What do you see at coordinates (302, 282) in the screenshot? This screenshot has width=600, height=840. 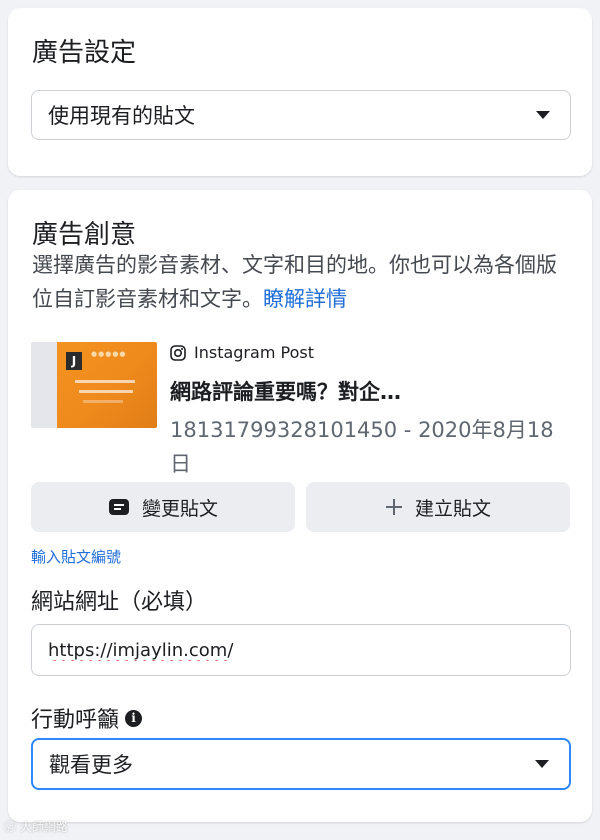 I see `ad-creative-description: 選擇廣告的影音素材、文字和目的地。你也可以為各個版位自訂影音素材和文字。瞭解詳情` at bounding box center [302, 282].